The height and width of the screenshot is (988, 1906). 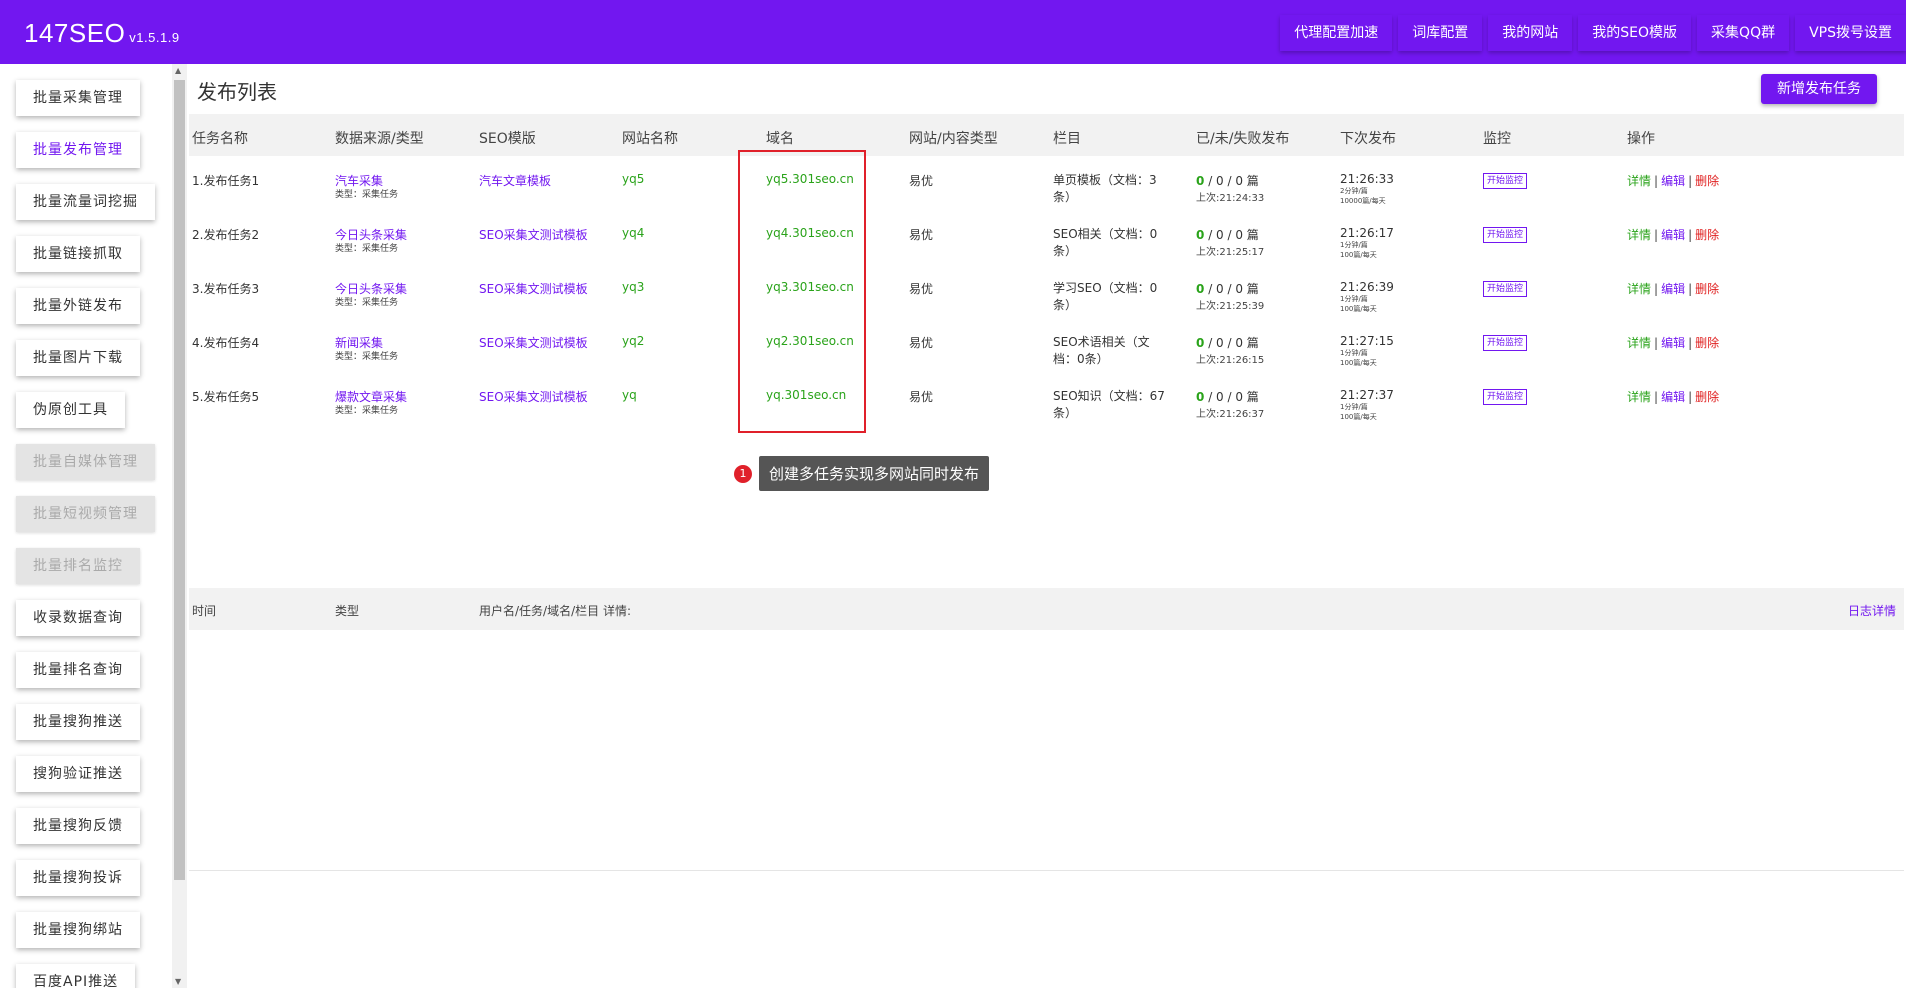 What do you see at coordinates (515, 180) in the screenshot?
I see `seo-template-link: 汽车文章模板` at bounding box center [515, 180].